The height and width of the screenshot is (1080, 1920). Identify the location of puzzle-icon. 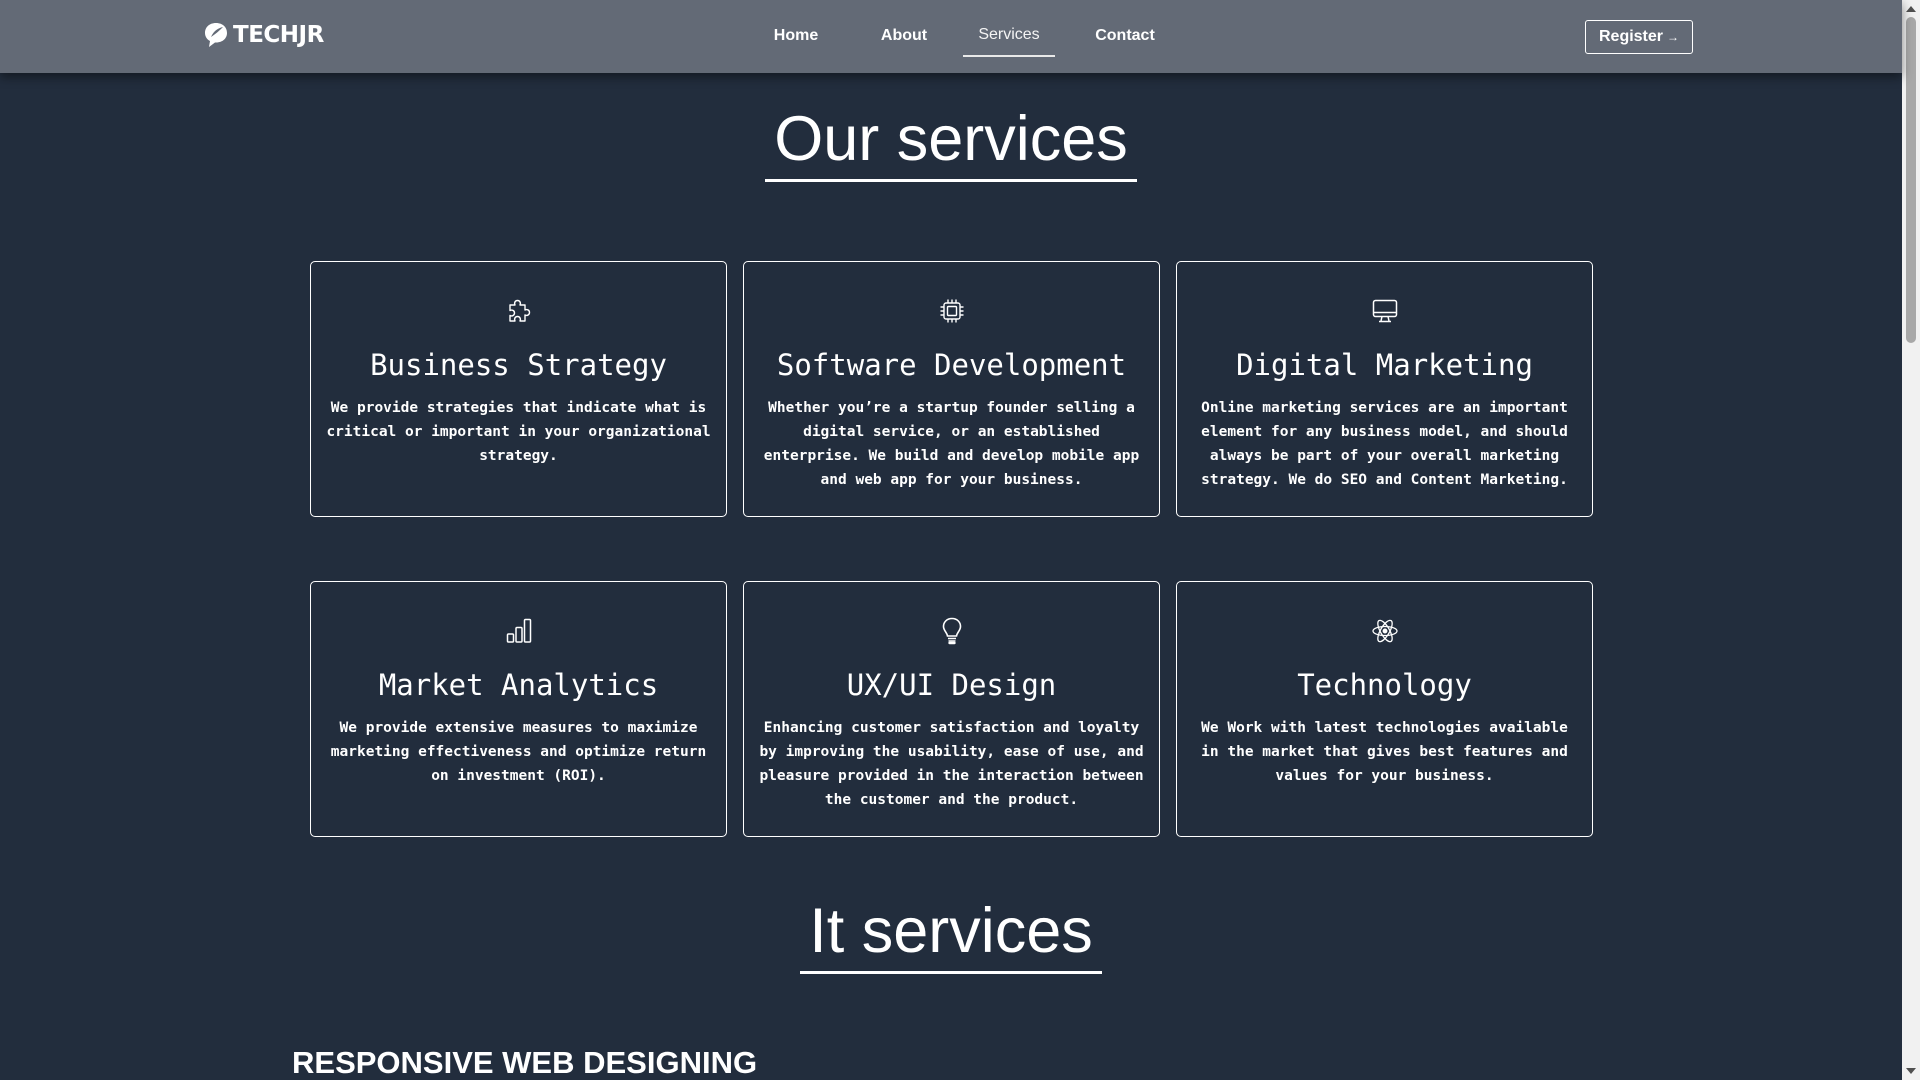
(519, 310).